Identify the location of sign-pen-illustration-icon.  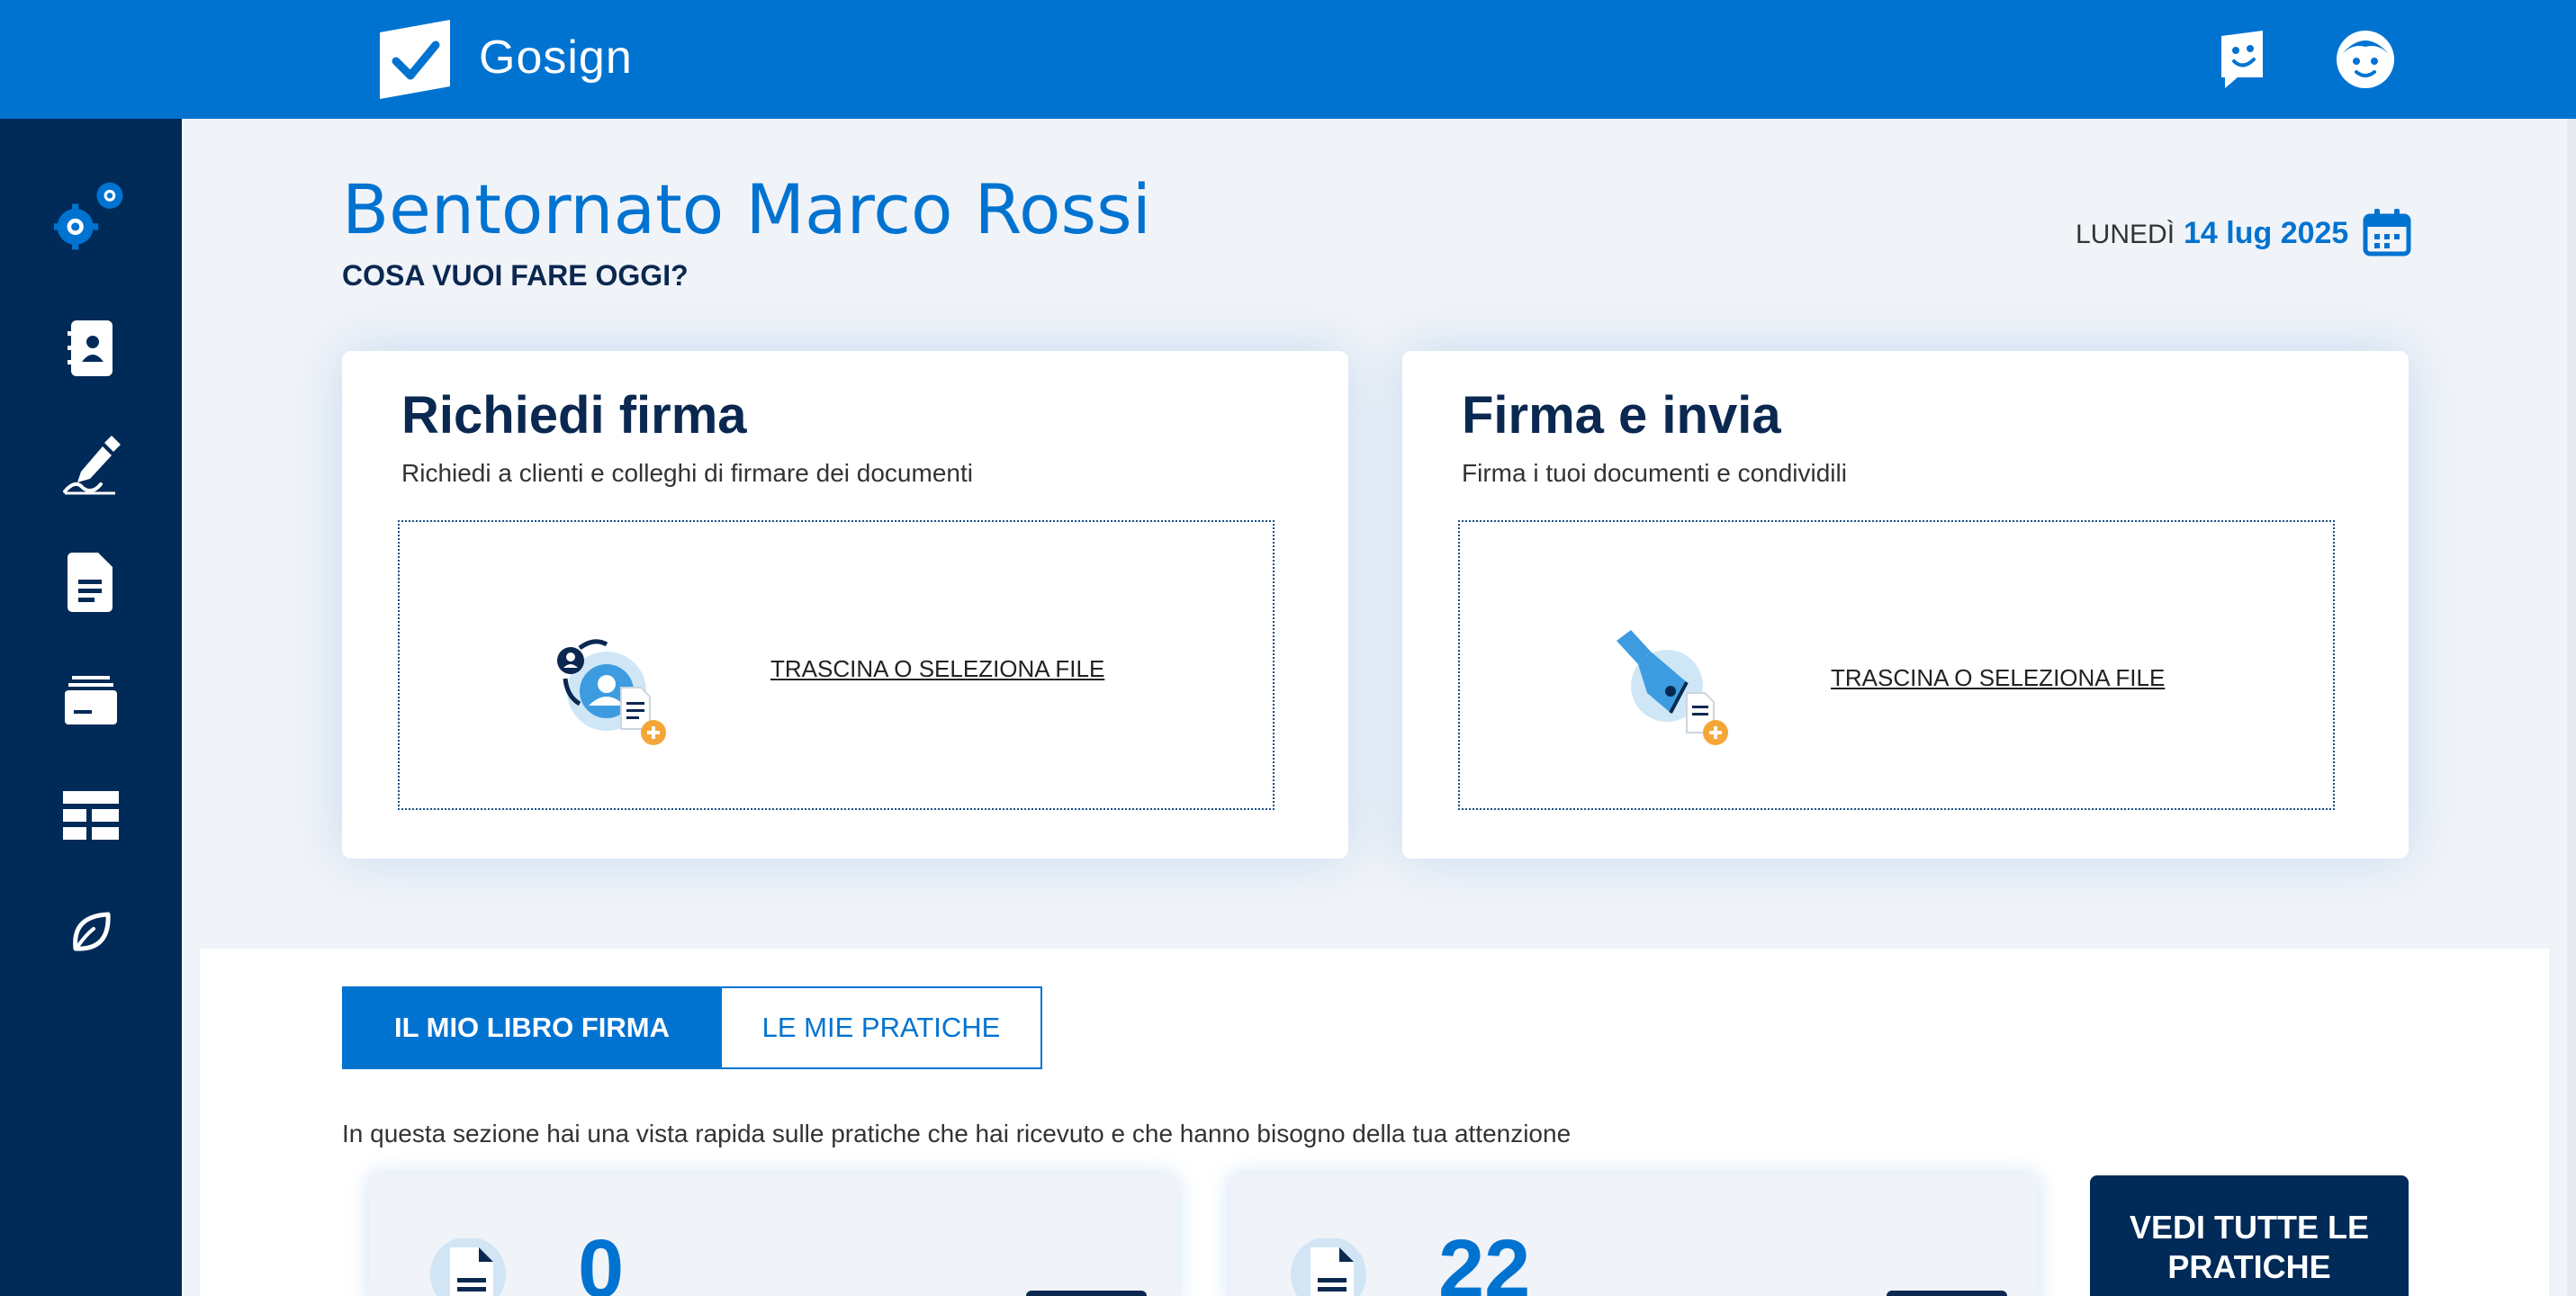
(1671, 689).